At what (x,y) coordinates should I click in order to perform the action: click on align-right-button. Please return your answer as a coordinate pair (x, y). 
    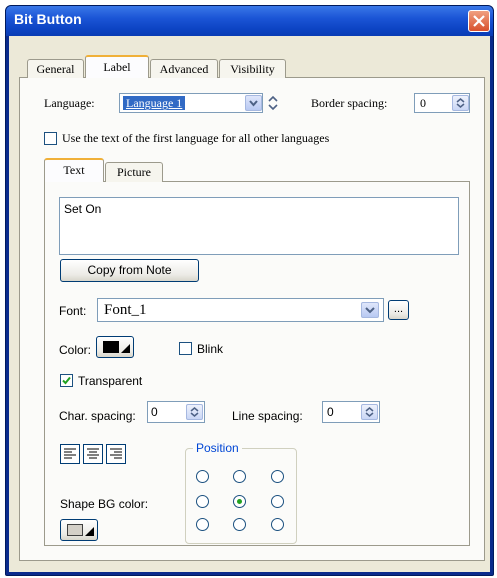
    Looking at the image, I should click on (116, 454).